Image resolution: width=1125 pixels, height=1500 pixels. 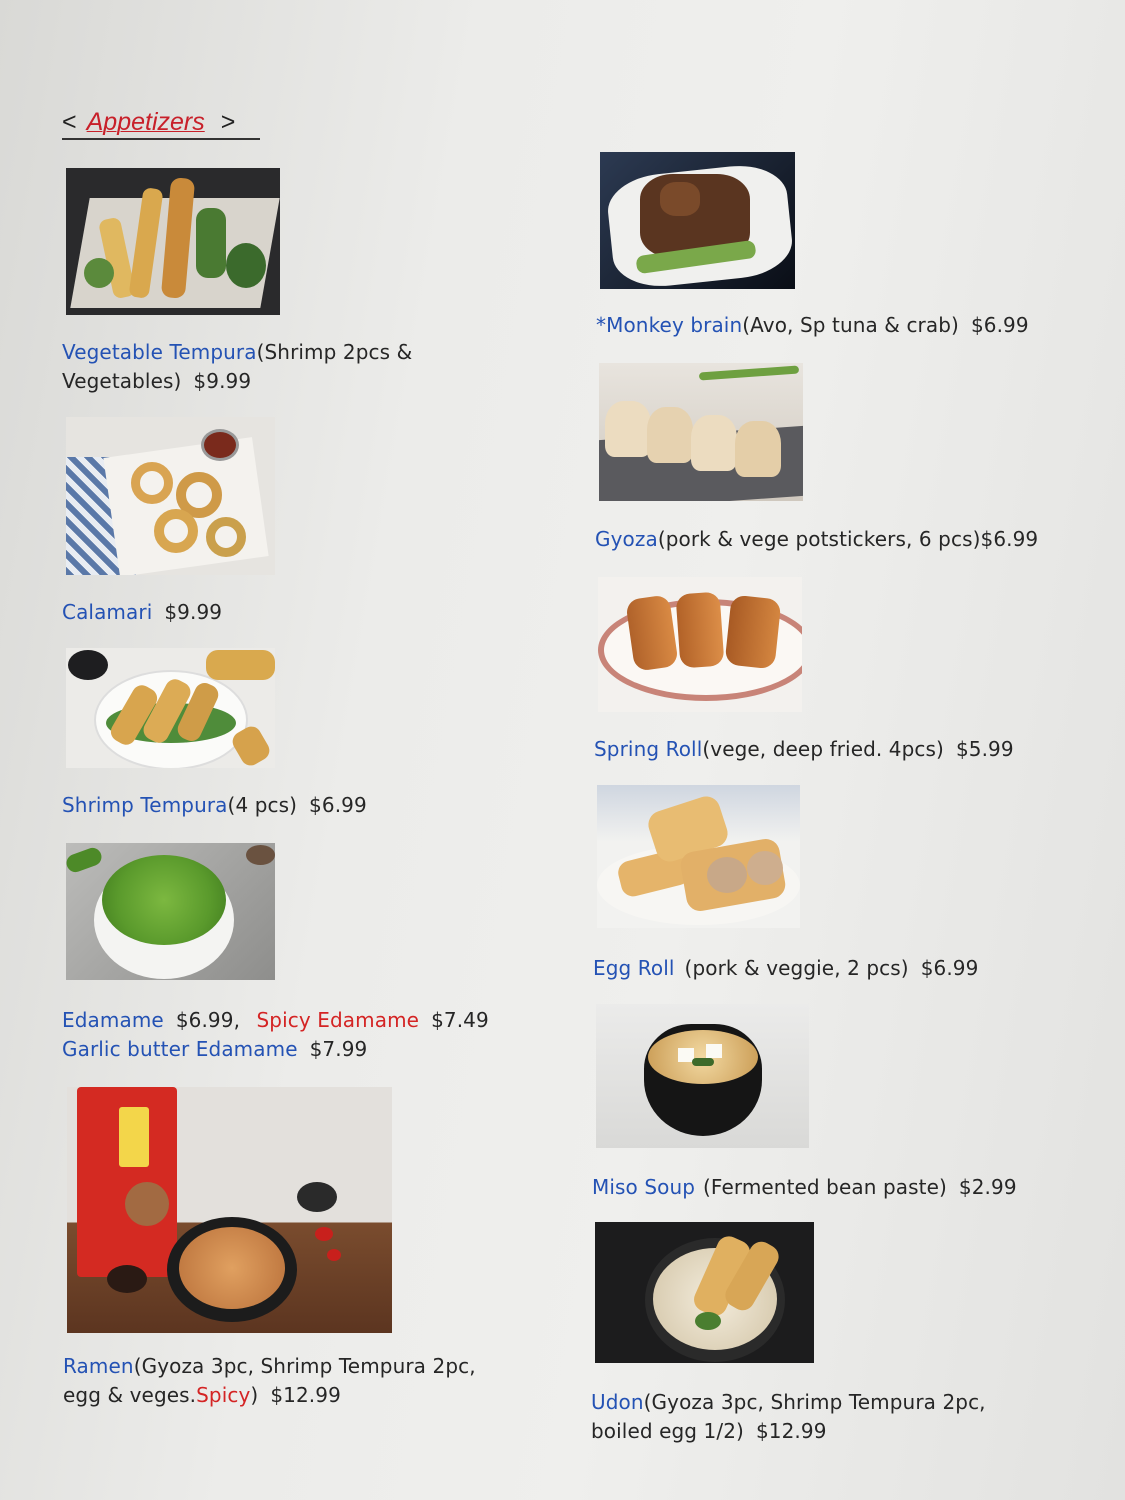 What do you see at coordinates (634, 968) in the screenshot?
I see `item-name: Egg Roll` at bounding box center [634, 968].